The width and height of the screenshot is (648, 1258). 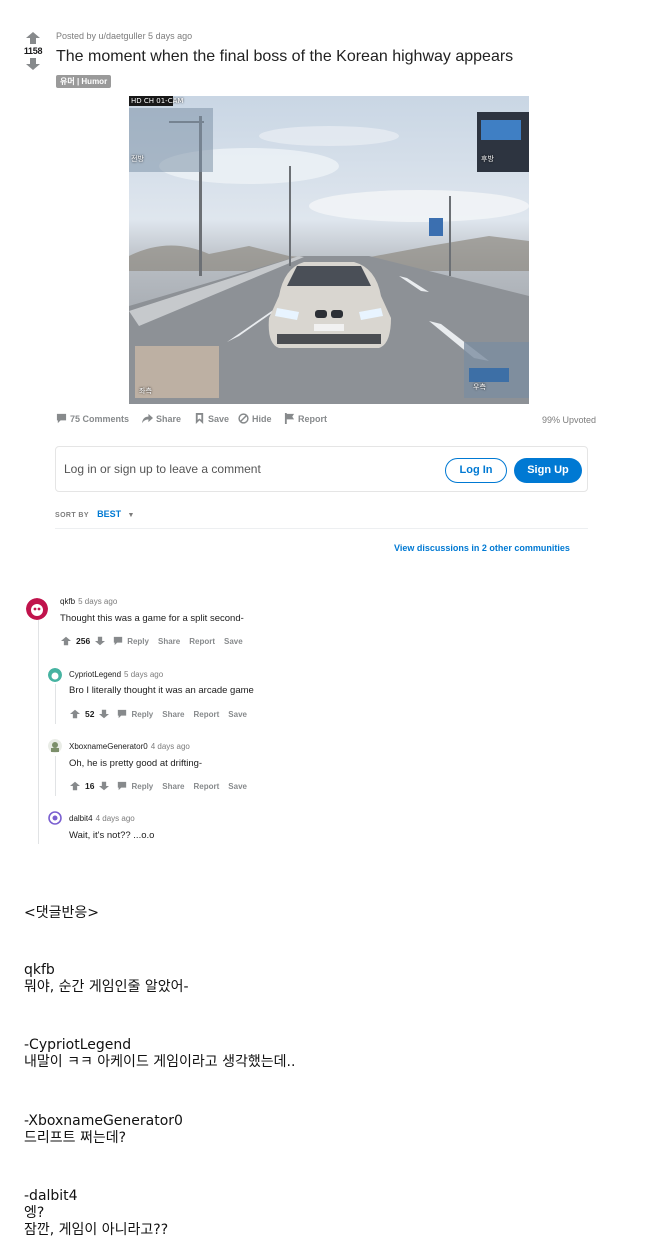 I want to click on comment-actions: 52 Reply Share Report Save, so click(x=158, y=714).